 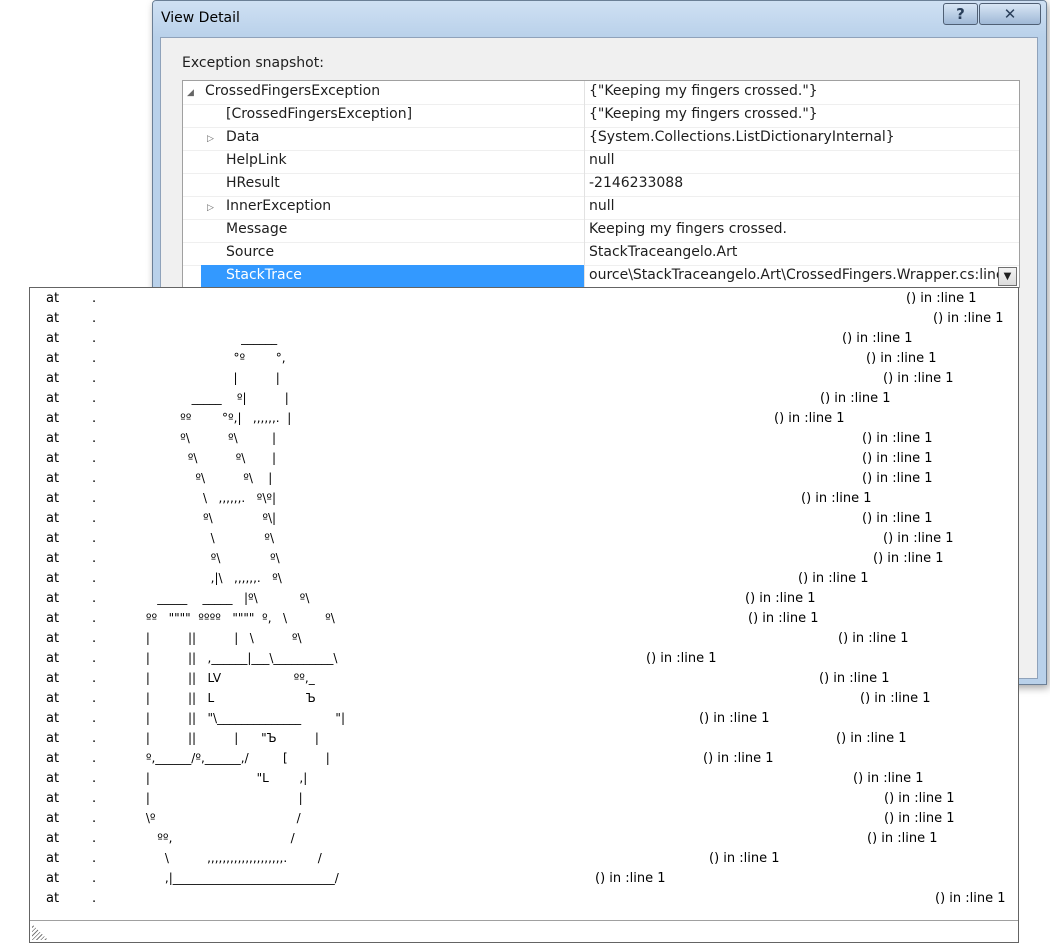 I want to click on ascii-art-segment: ,|___________________________/, so click(x=240, y=878).